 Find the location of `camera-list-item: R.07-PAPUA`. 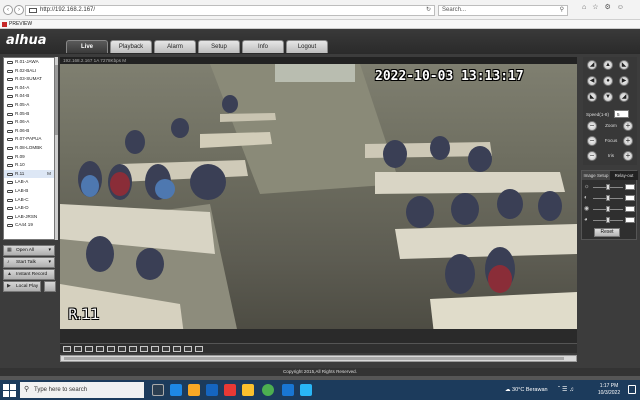

camera-list-item: R.07-PAPUA is located at coordinates (29, 139).